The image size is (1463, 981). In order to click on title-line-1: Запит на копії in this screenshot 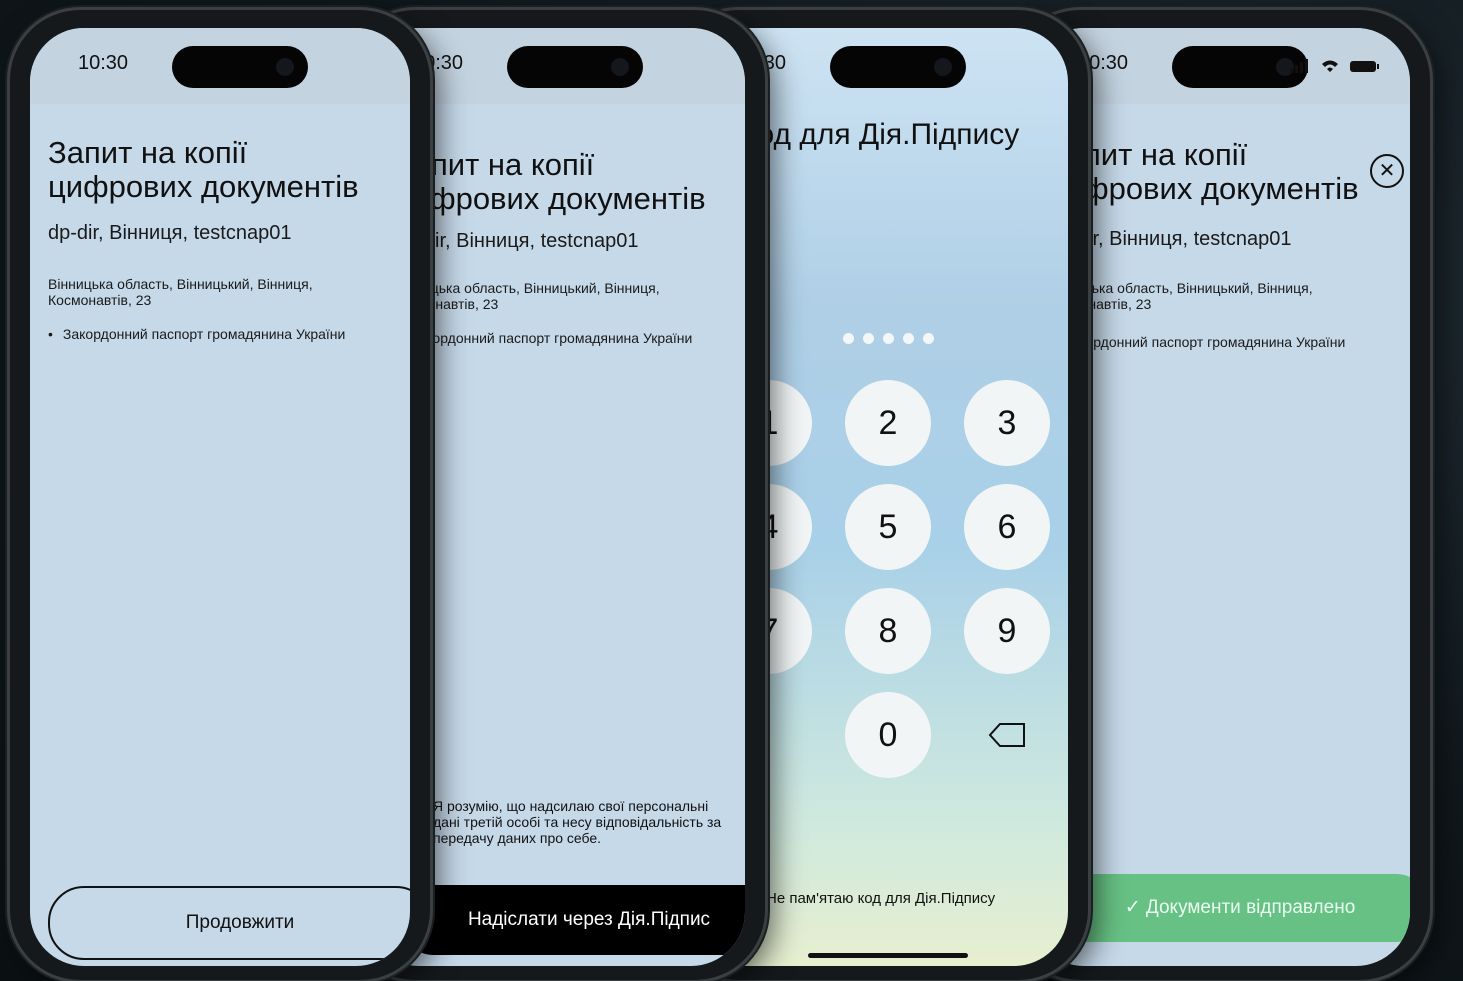, I will do `click(1148, 154)`.